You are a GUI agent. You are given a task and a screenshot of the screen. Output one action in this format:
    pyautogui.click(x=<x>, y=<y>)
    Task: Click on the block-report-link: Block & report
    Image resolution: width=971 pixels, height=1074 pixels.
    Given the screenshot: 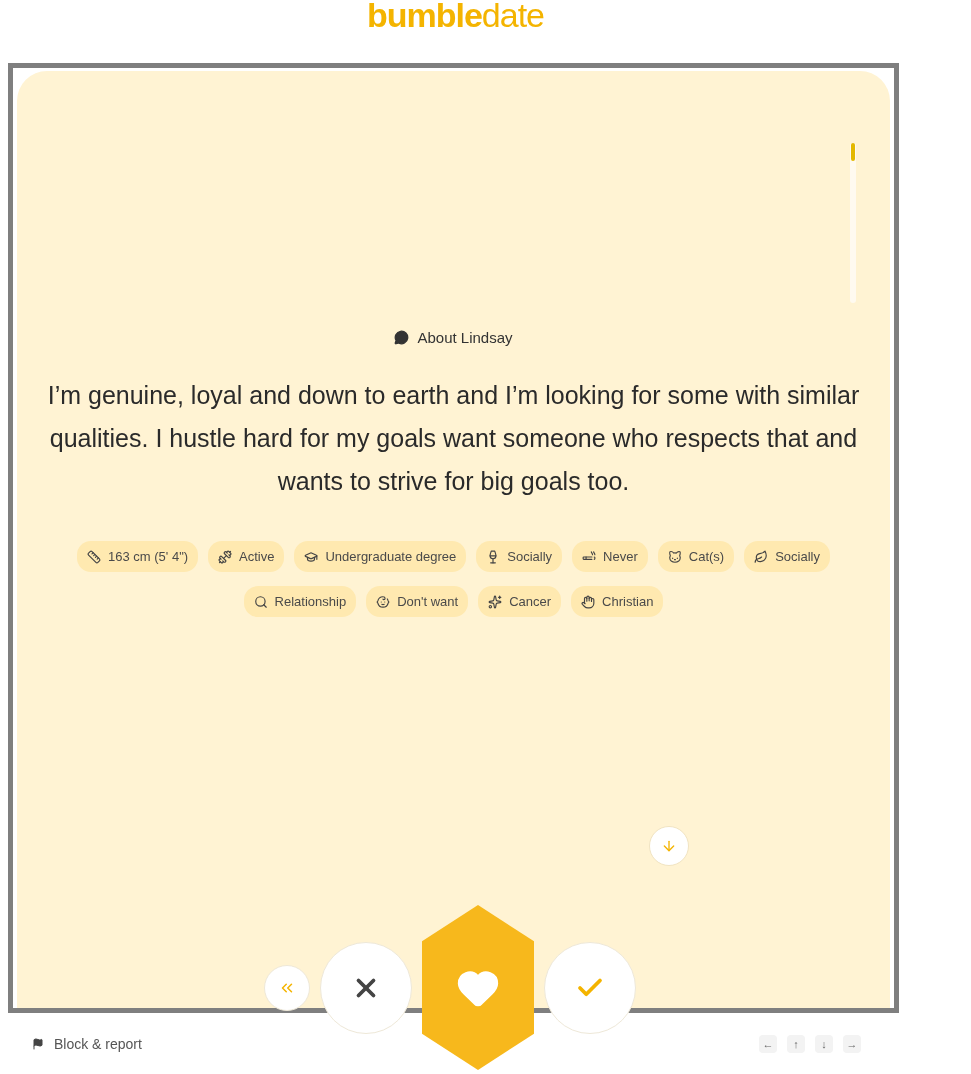 What is the action you would take?
    pyautogui.click(x=87, y=1043)
    